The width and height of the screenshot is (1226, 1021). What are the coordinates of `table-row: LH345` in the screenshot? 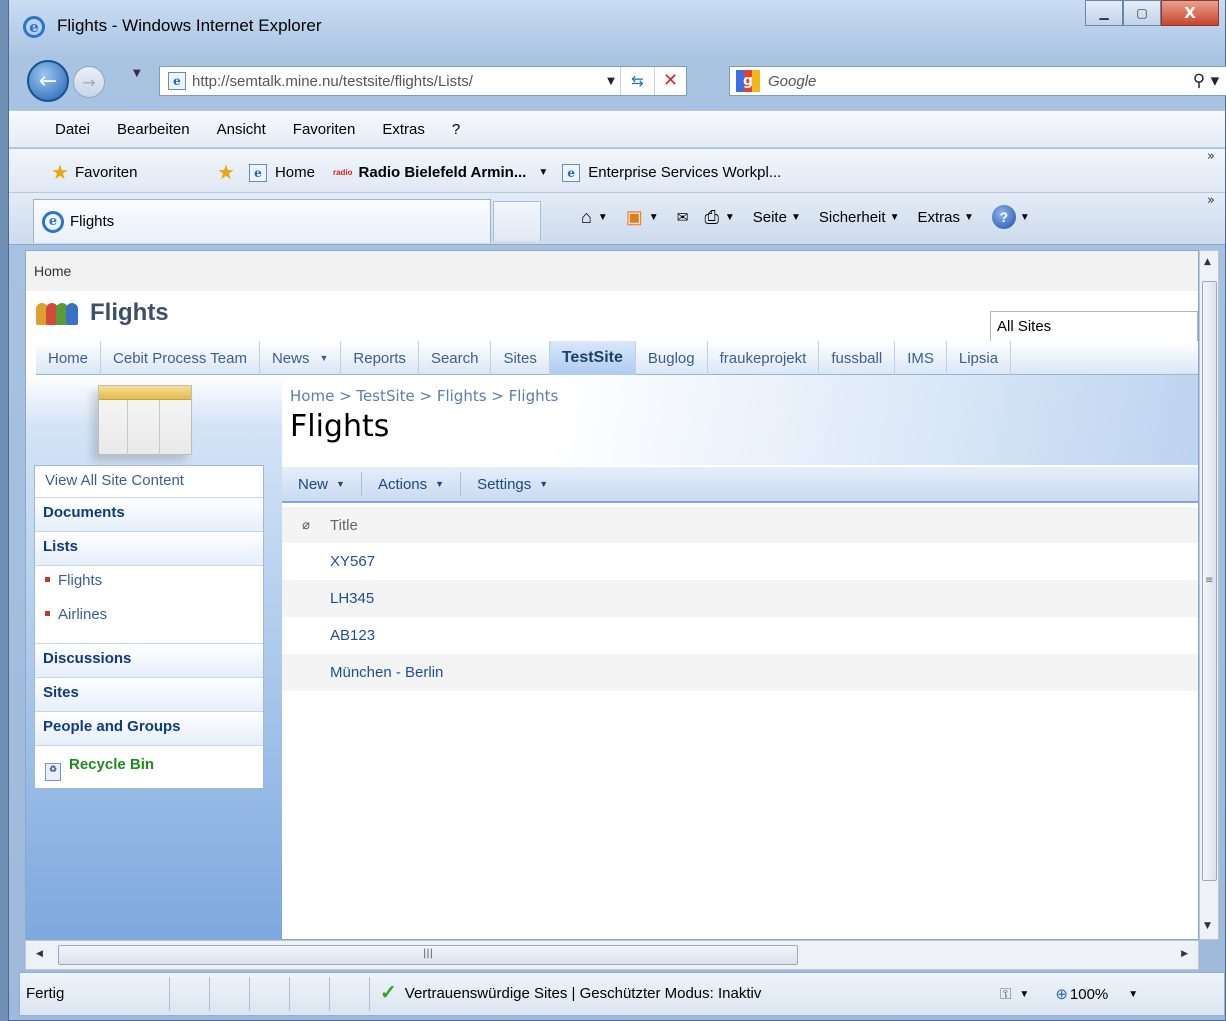 It's located at (740, 598).